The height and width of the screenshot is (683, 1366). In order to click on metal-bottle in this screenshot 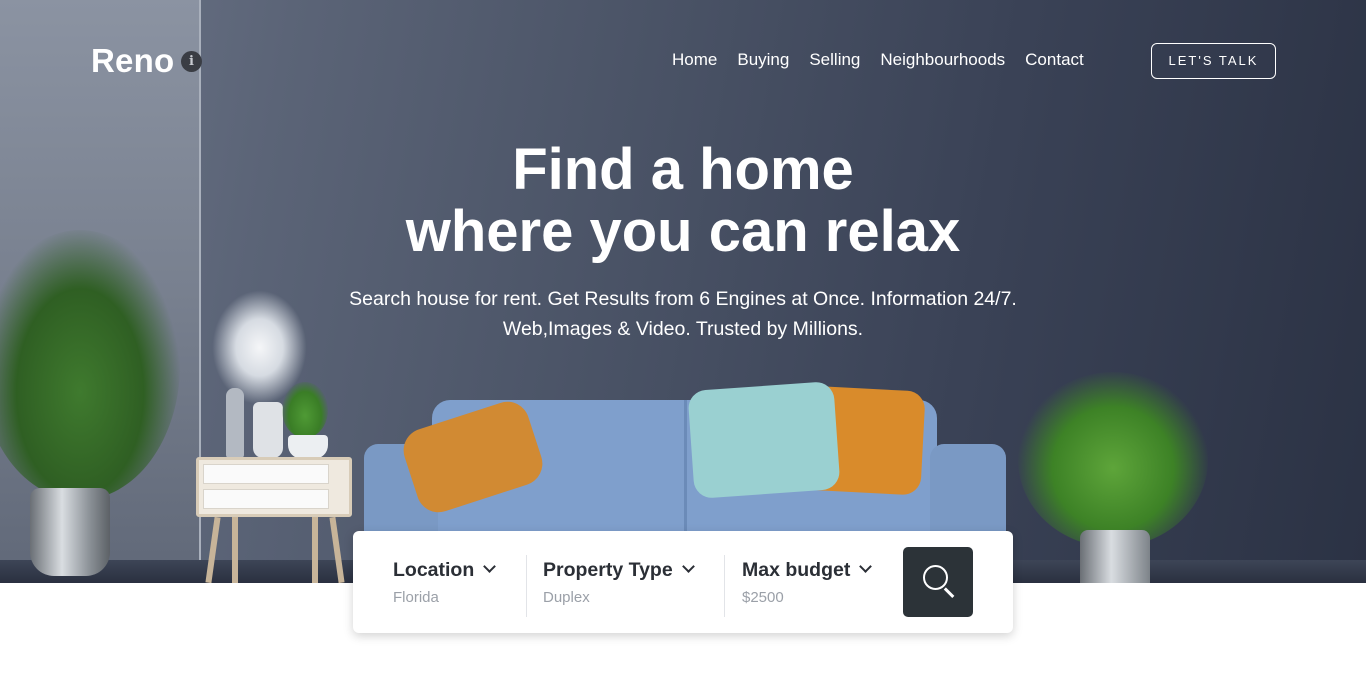, I will do `click(235, 423)`.